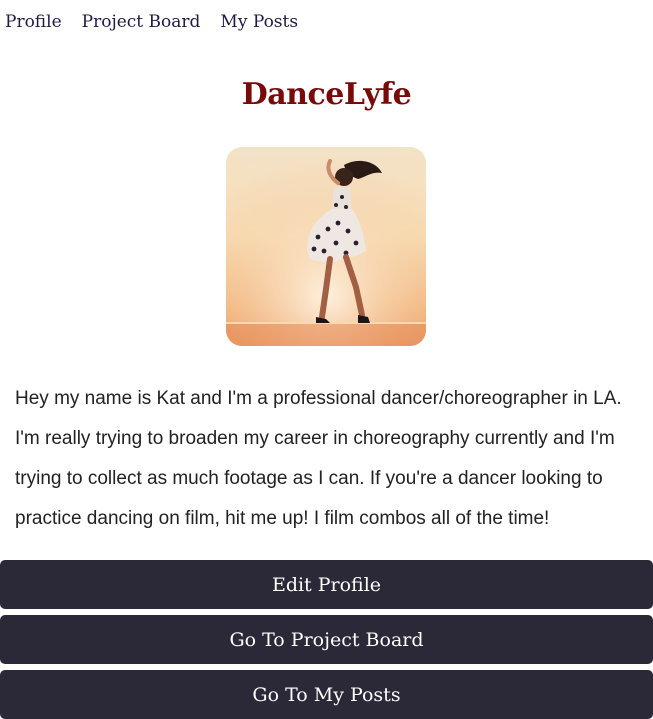  What do you see at coordinates (259, 26) in the screenshot?
I see `nav-link-my-posts: My Posts` at bounding box center [259, 26].